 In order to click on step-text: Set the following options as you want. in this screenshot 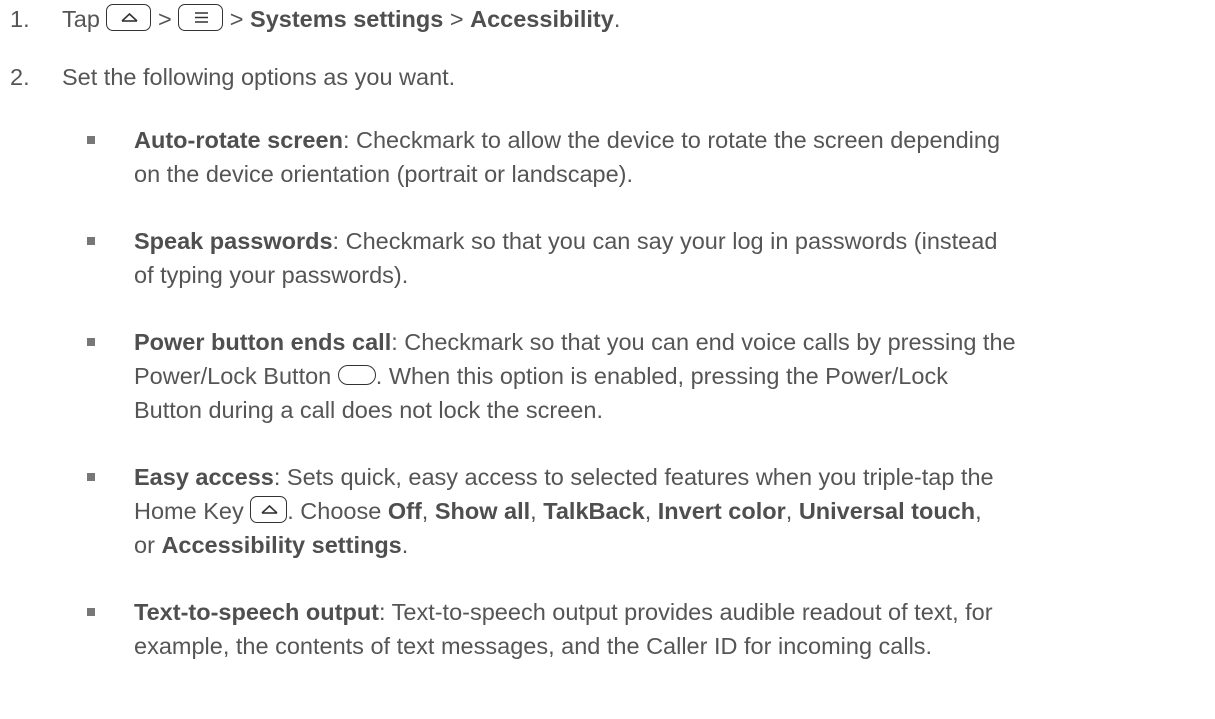, I will do `click(259, 77)`.